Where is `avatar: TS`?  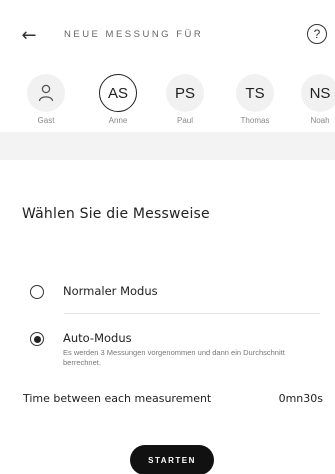 avatar: TS is located at coordinates (255, 93).